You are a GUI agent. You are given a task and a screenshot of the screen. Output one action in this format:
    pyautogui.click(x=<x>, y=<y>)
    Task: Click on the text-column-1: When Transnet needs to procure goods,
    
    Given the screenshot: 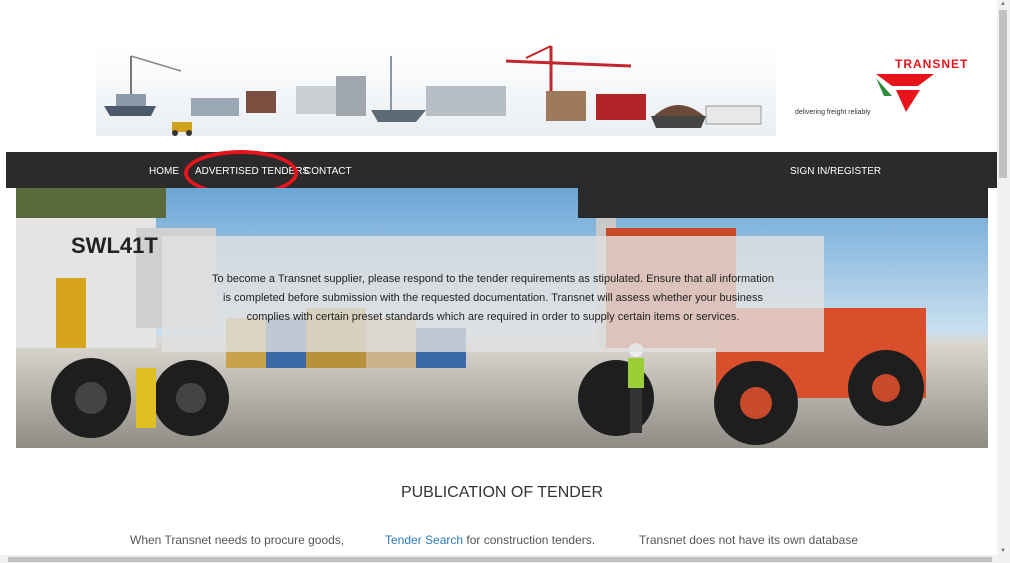 What is the action you would take?
    pyautogui.click(x=250, y=544)
    